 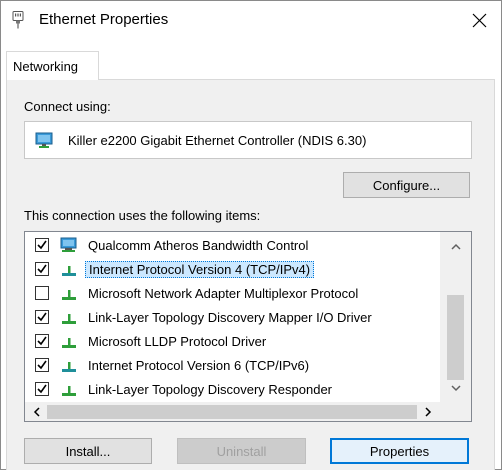 I want to click on properties-button: Properties, so click(x=399, y=451).